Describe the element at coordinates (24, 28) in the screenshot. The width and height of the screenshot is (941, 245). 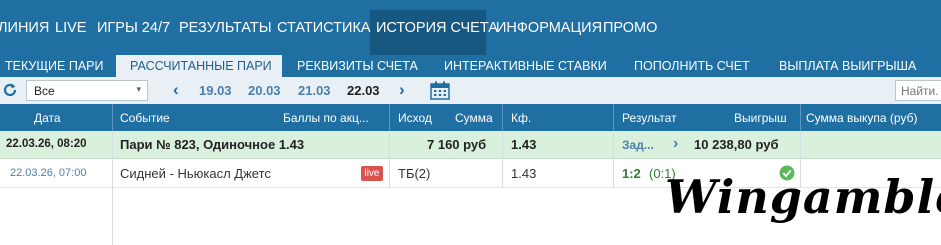
I see `nav-item-line: ЛИНИЯ` at that location.